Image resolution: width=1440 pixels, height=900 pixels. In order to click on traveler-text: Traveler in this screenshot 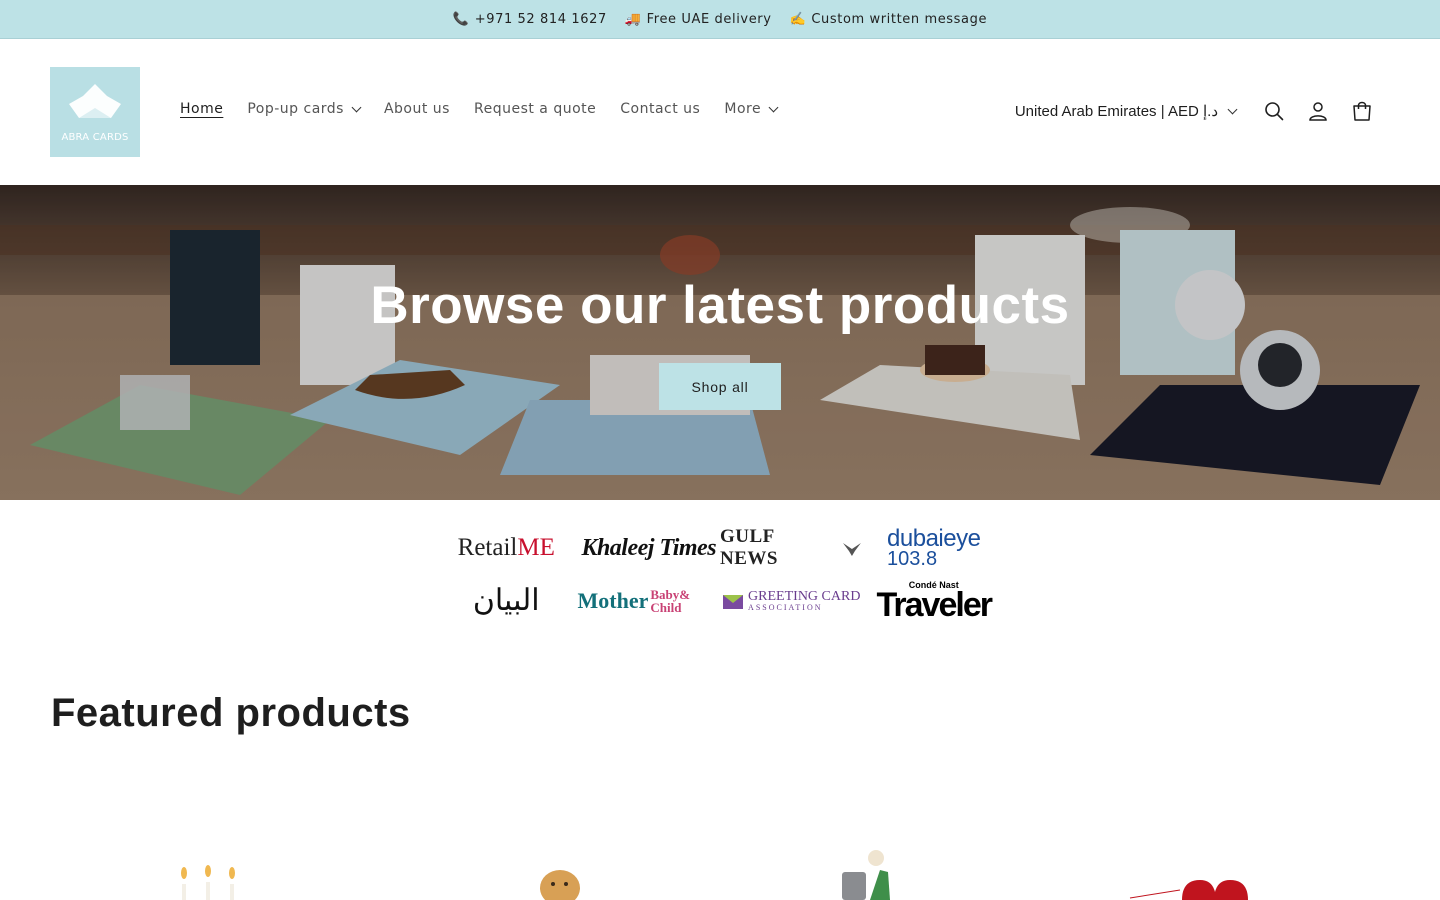, I will do `click(934, 604)`.